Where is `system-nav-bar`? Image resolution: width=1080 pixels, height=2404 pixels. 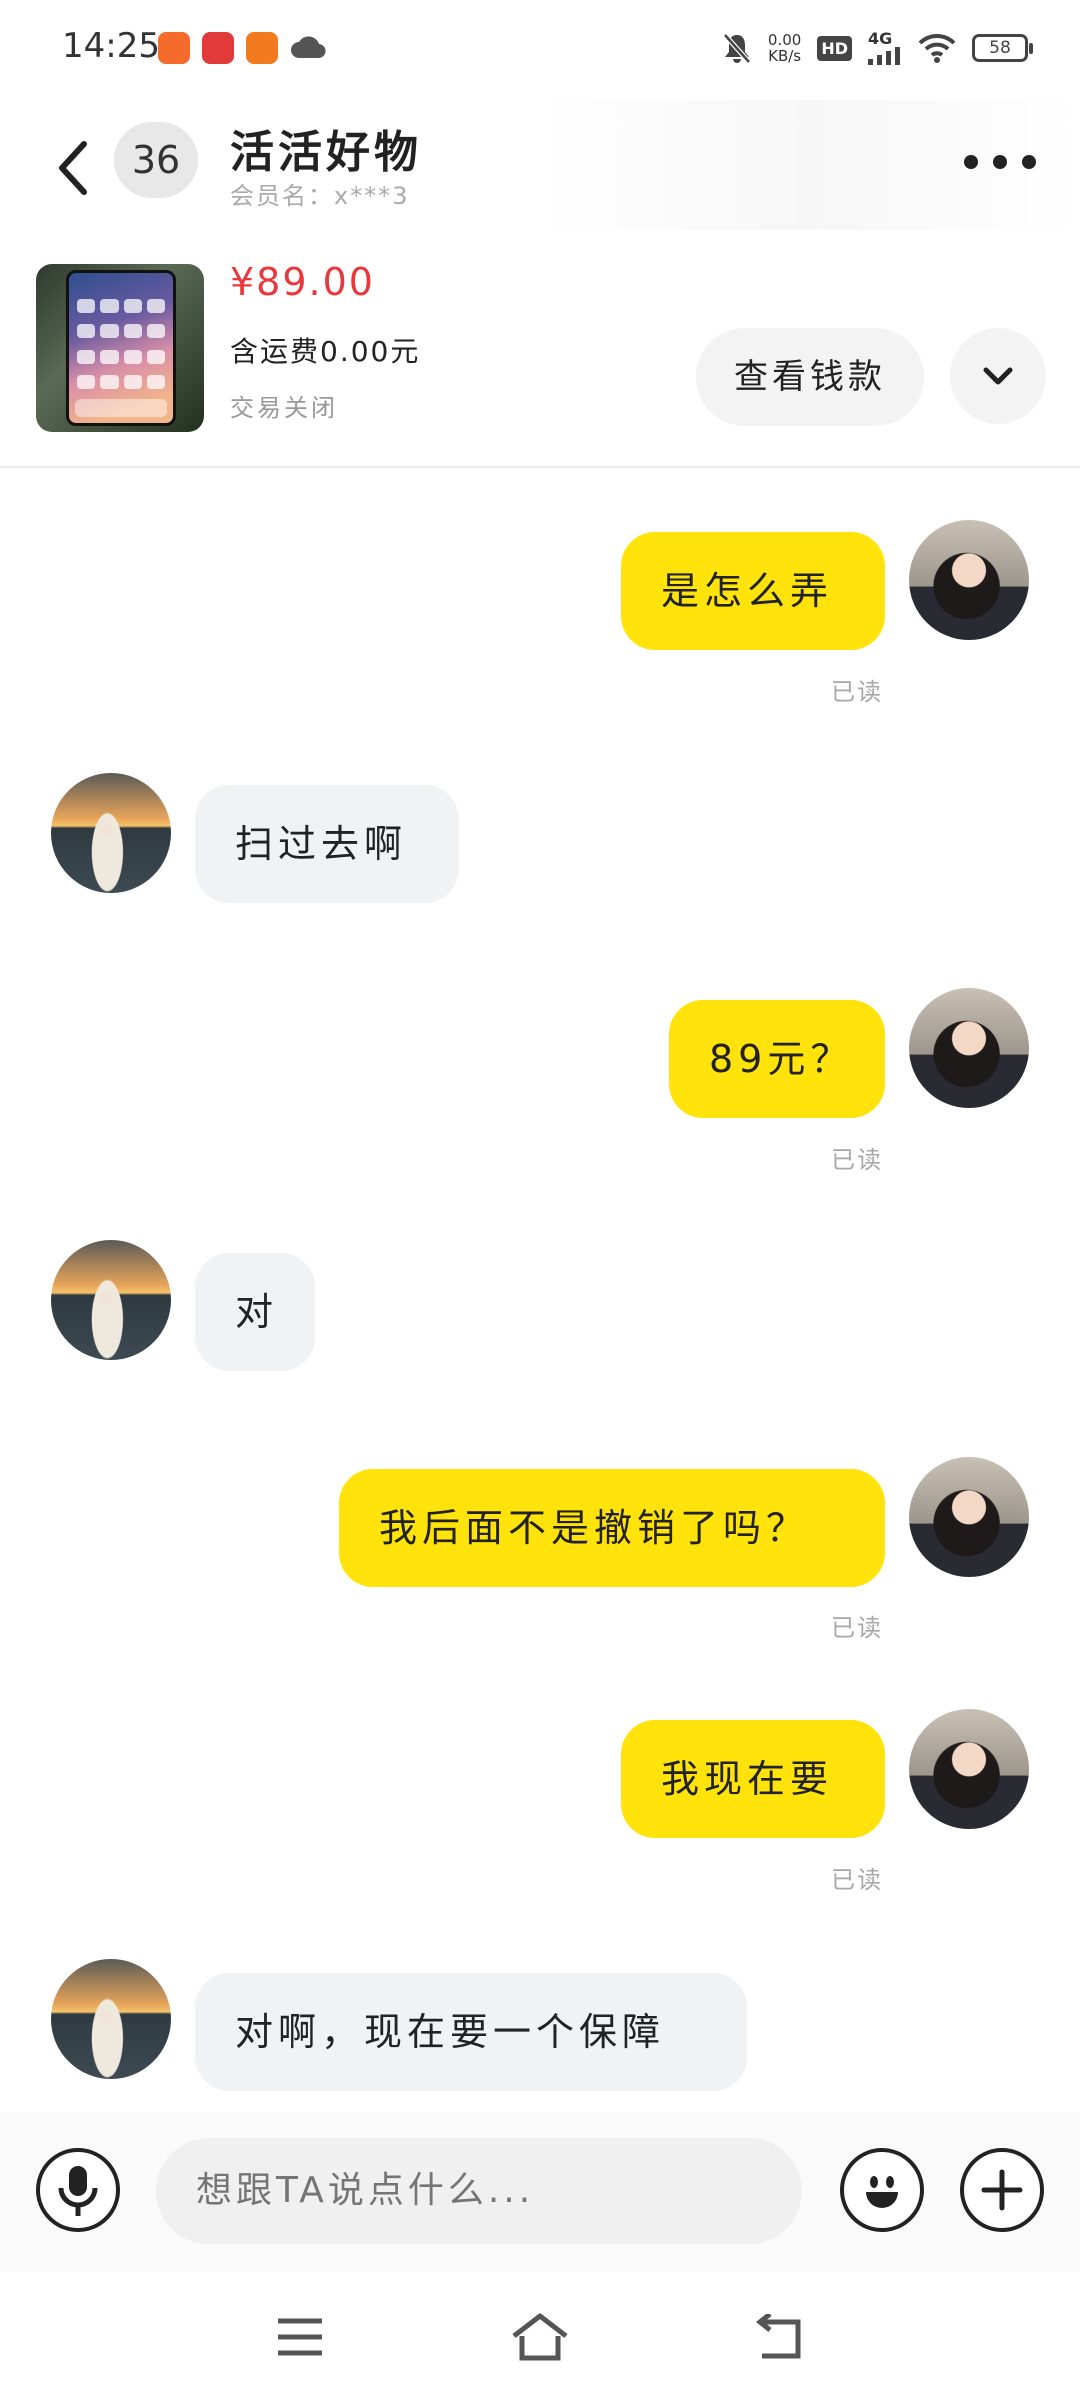
system-nav-bar is located at coordinates (540, 2342).